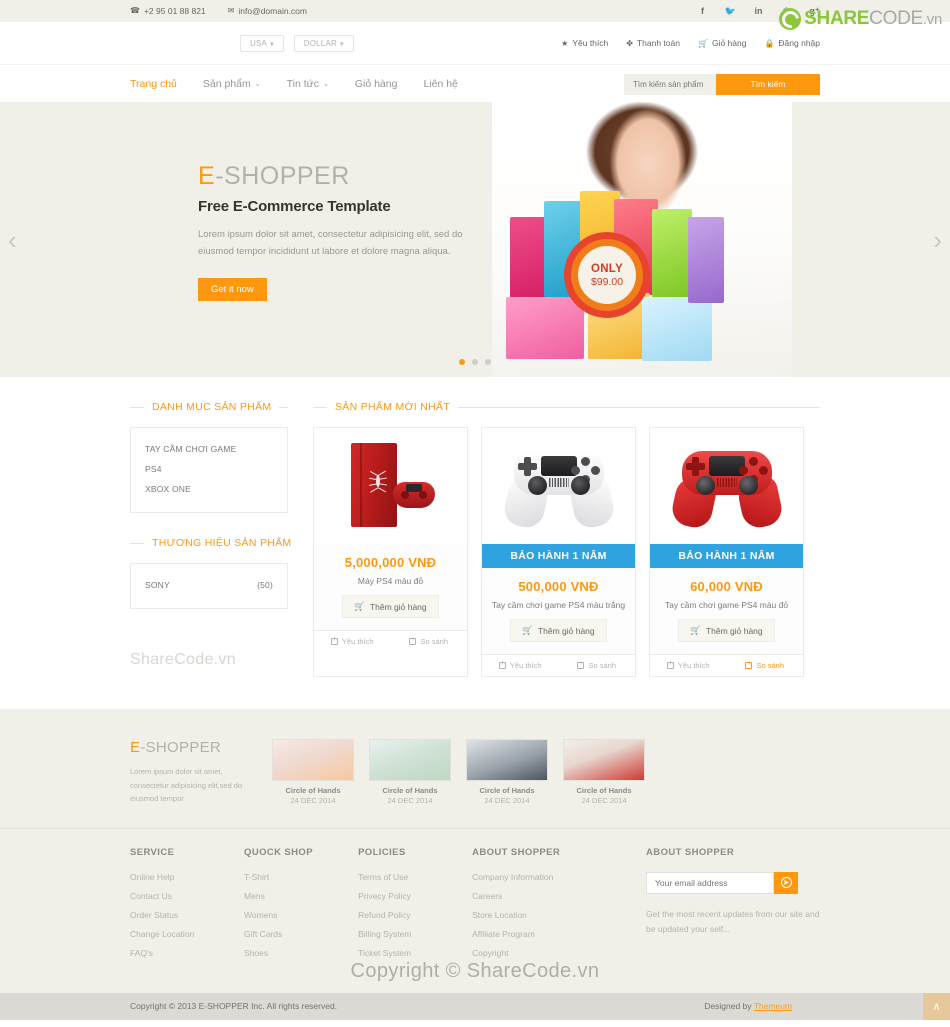  Describe the element at coordinates (301, 877) in the screenshot. I see `footer-link: T-Shirt` at that location.